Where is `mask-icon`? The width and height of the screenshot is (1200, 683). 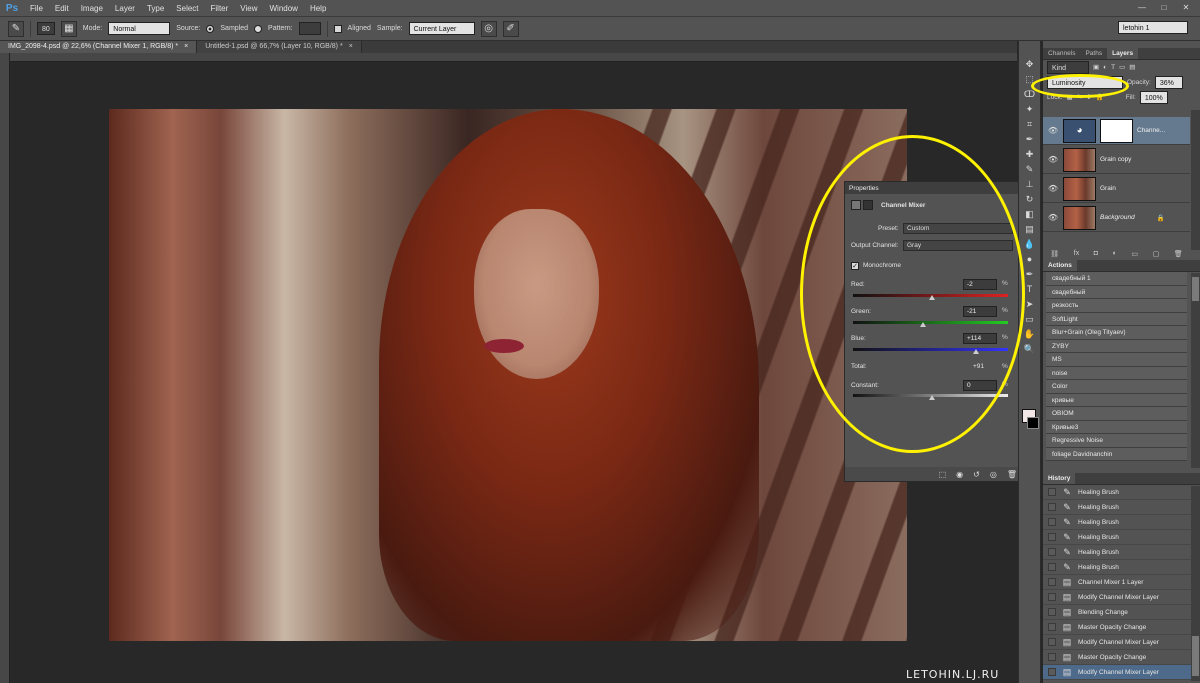 mask-icon is located at coordinates (868, 205).